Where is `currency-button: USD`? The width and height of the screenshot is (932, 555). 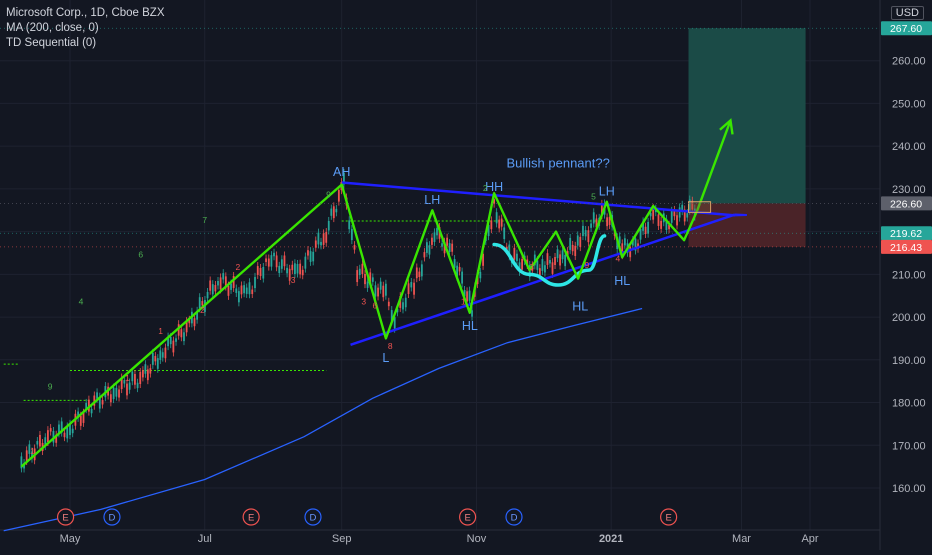
currency-button: USD is located at coordinates (907, 13).